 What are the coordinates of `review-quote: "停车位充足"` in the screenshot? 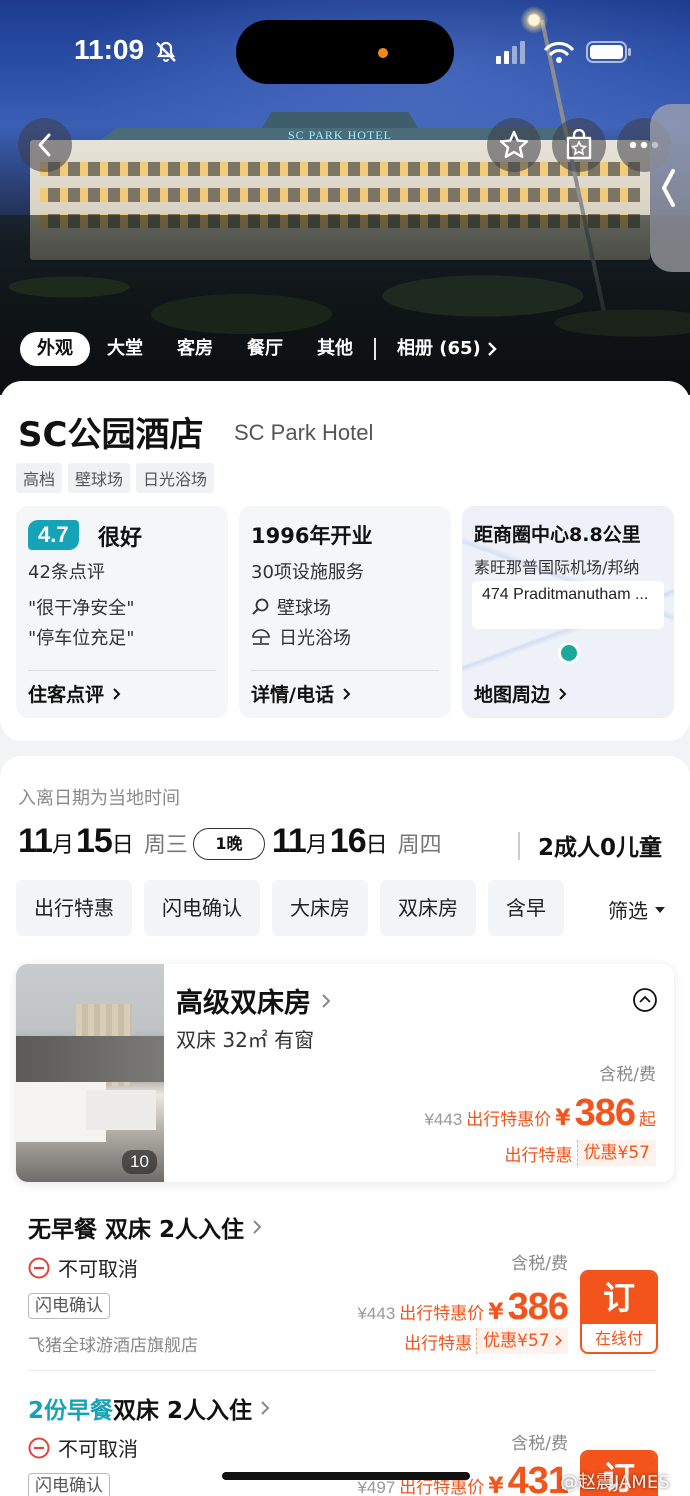 It's located at (81, 638).